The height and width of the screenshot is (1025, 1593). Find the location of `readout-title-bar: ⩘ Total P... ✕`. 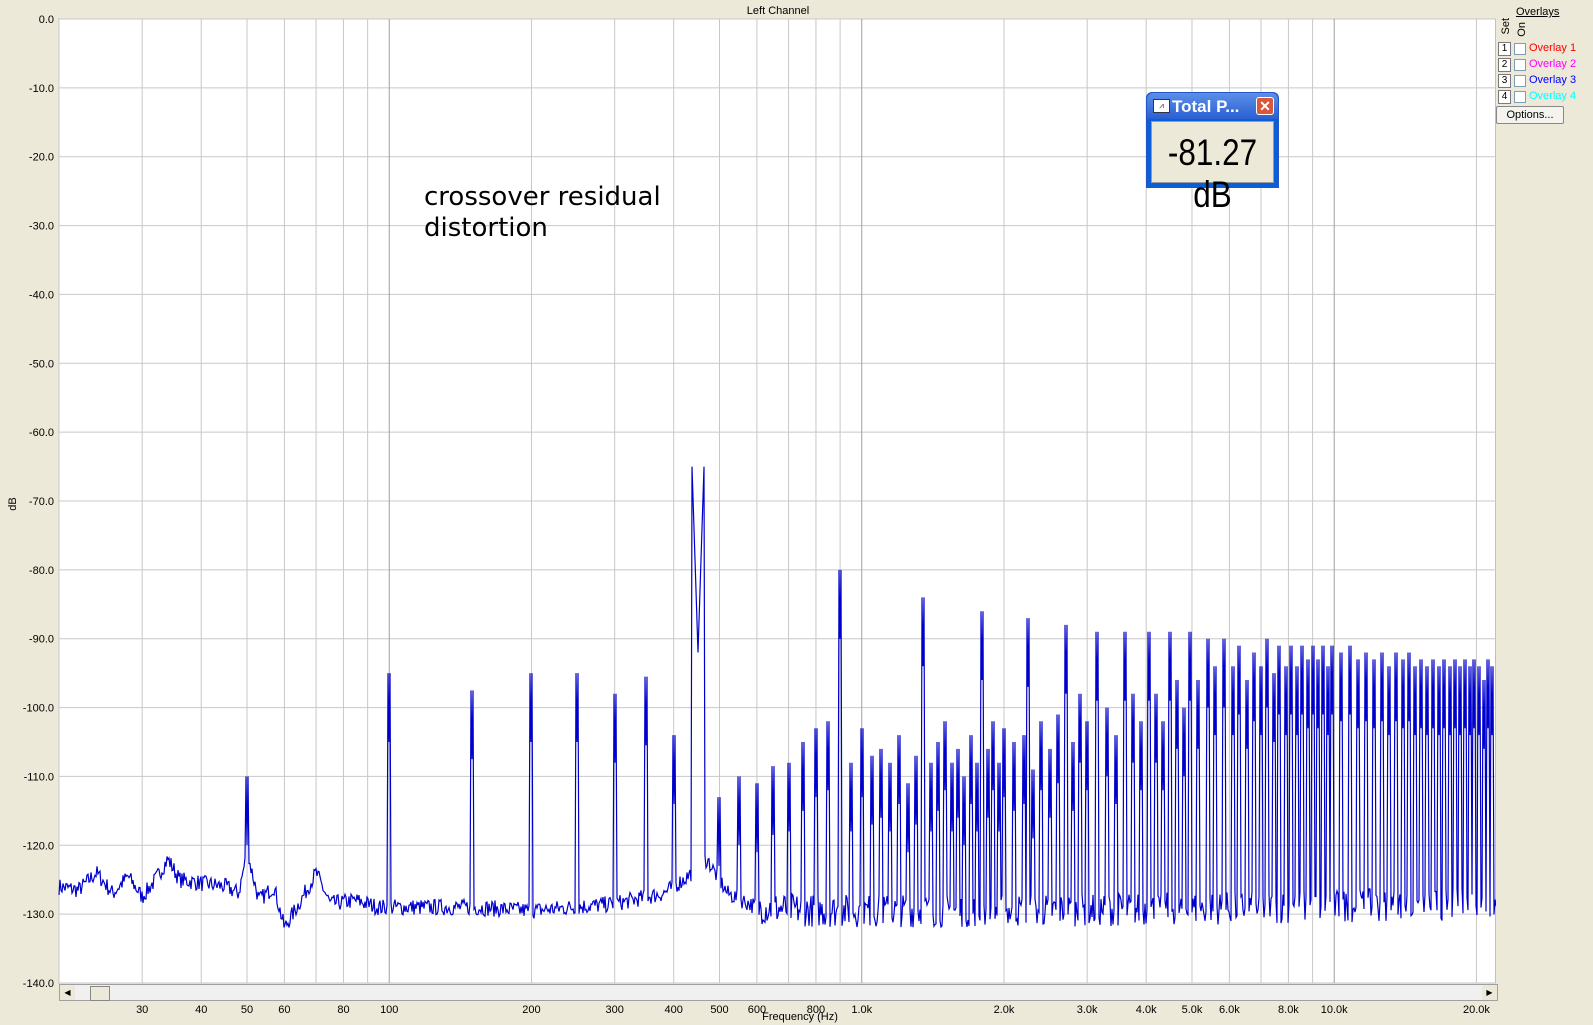

readout-title-bar: ⩘ Total P... ✕ is located at coordinates (1212, 106).